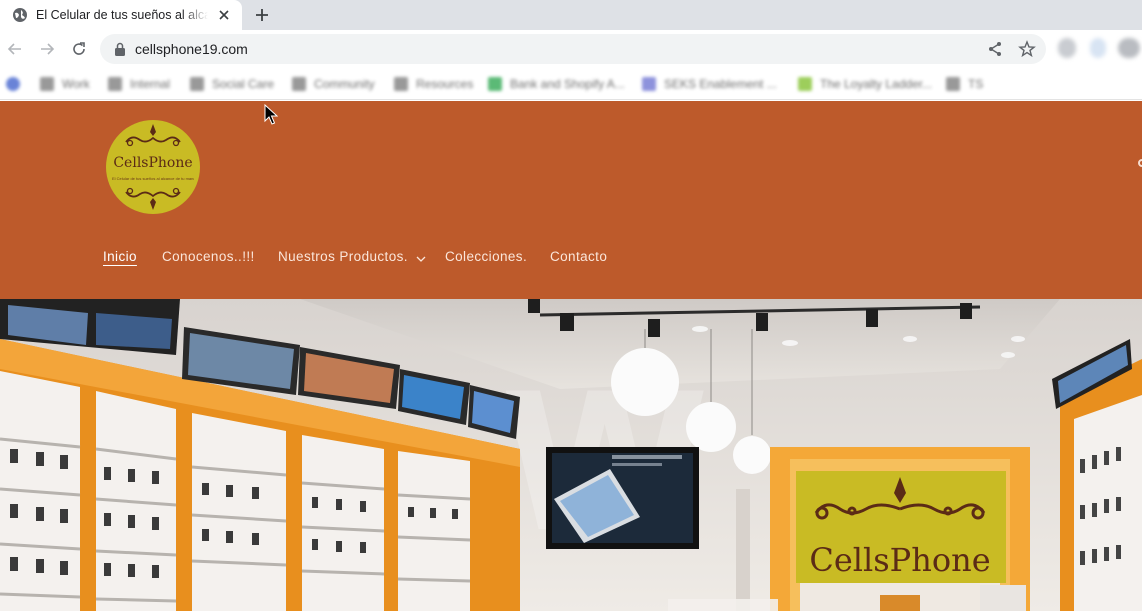 This screenshot has width=1142, height=611. Describe the element at coordinates (153, 163) in the screenshot. I see `logo-name: CellsPhone` at that location.